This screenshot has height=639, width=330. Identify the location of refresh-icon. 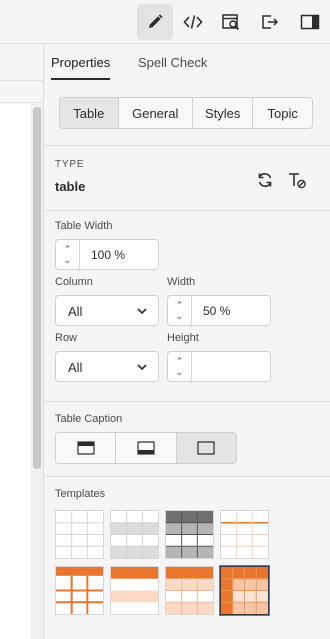
(265, 180).